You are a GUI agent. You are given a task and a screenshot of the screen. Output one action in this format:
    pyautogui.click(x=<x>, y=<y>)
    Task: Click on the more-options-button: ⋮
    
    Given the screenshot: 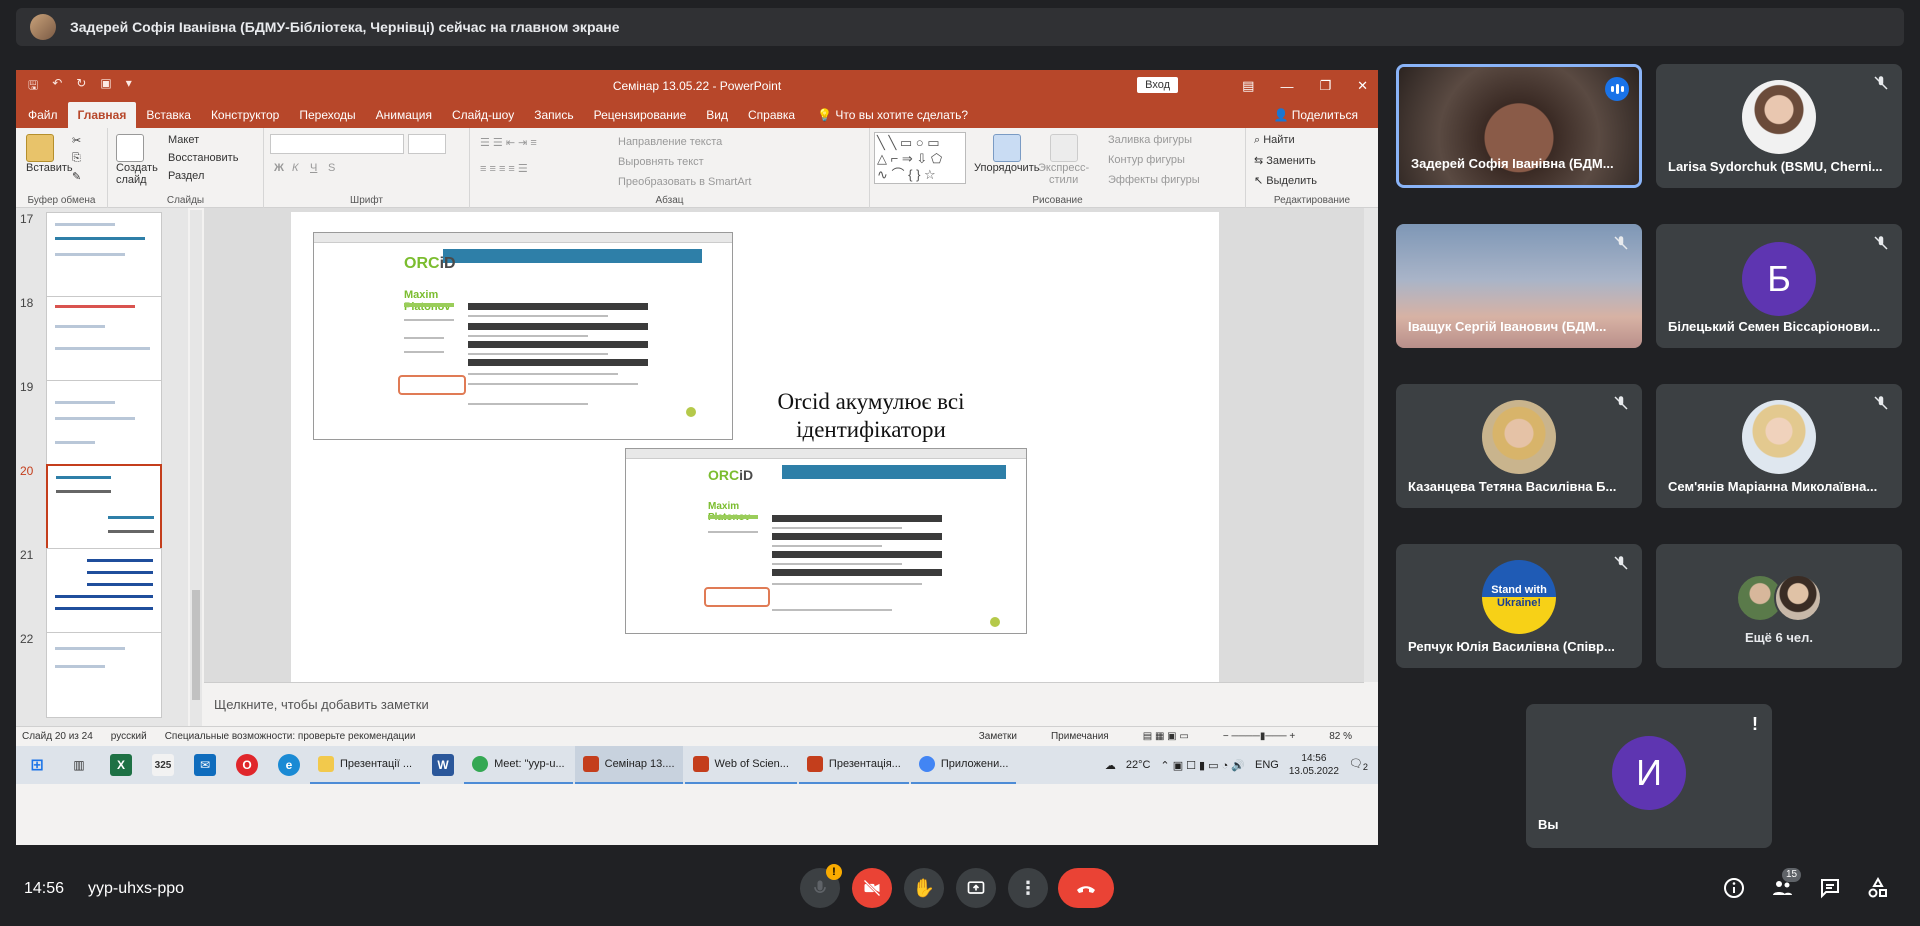 What is the action you would take?
    pyautogui.click(x=1028, y=888)
    